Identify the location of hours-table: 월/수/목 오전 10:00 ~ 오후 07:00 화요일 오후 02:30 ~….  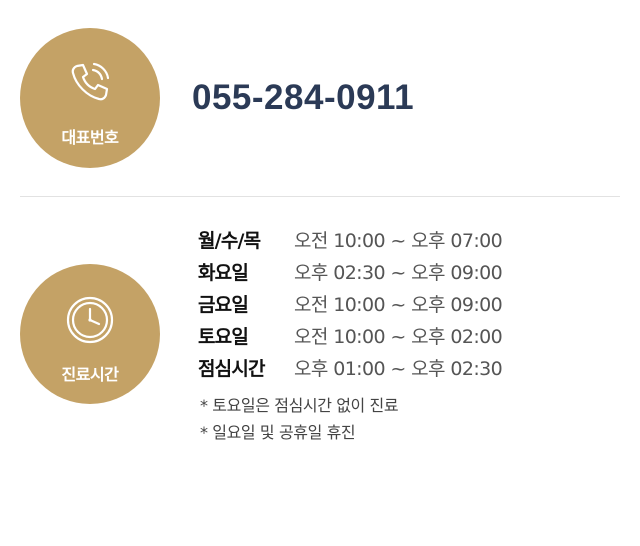
(350, 303).